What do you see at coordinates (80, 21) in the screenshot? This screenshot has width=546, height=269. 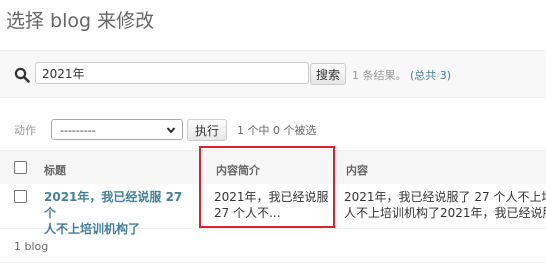 I see `page-title: 选择 blog 来修改` at bounding box center [80, 21].